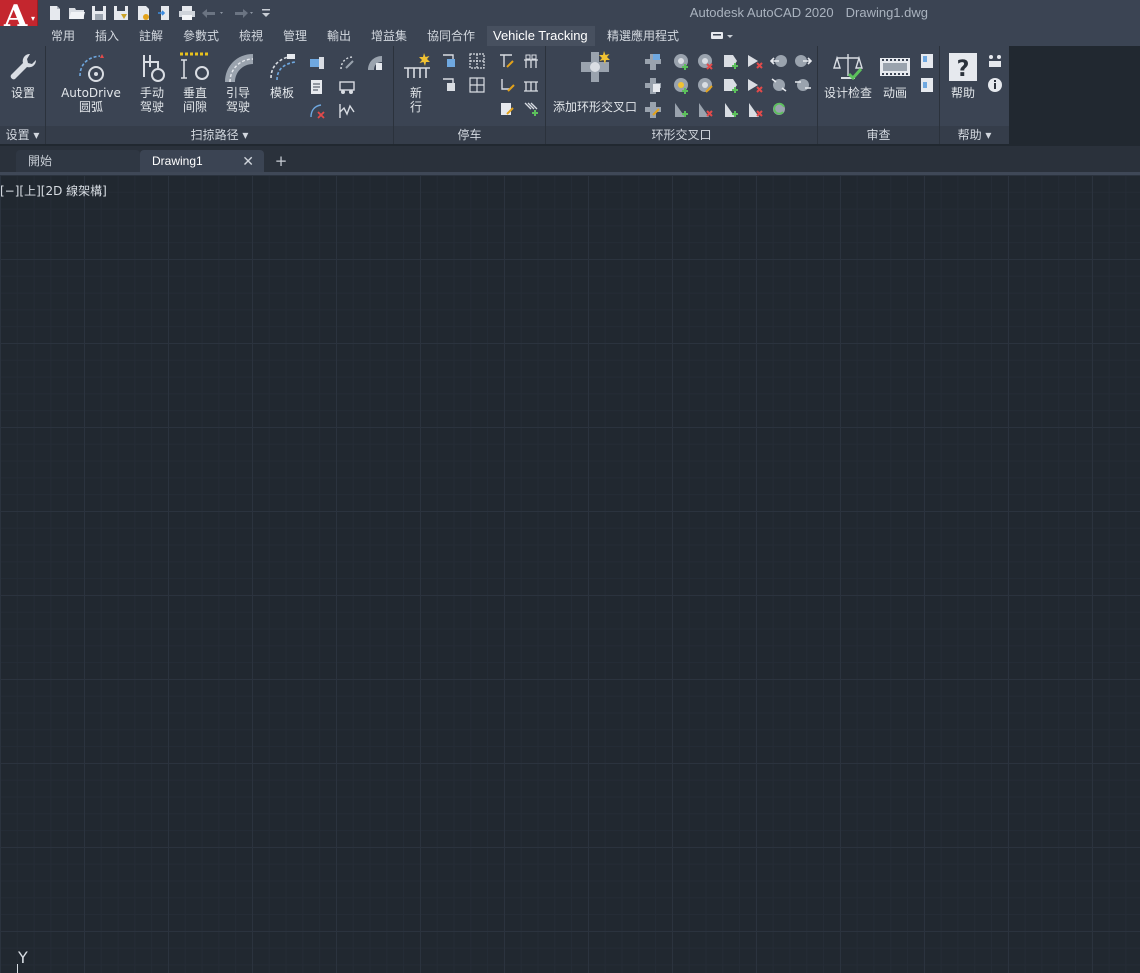 The image size is (1140, 973). What do you see at coordinates (152, 82) in the screenshot?
I see `manual-drive-button: 手动 驾驶` at bounding box center [152, 82].